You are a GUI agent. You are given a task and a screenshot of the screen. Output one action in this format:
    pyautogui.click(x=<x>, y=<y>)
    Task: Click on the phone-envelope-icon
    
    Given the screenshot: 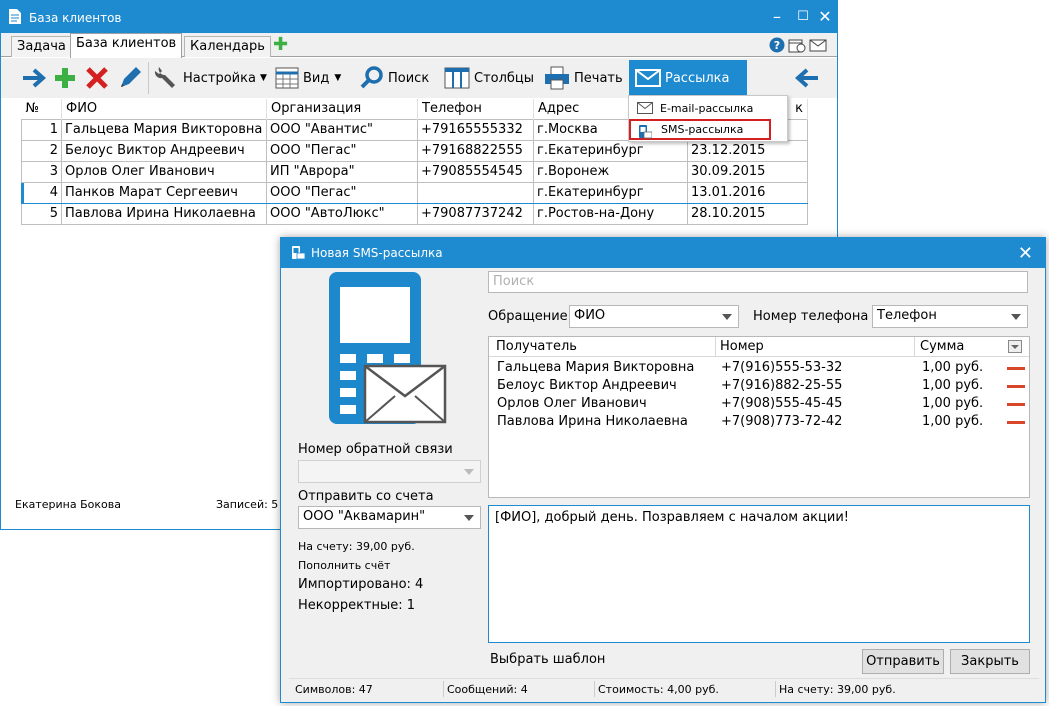 What is the action you would take?
    pyautogui.click(x=388, y=348)
    